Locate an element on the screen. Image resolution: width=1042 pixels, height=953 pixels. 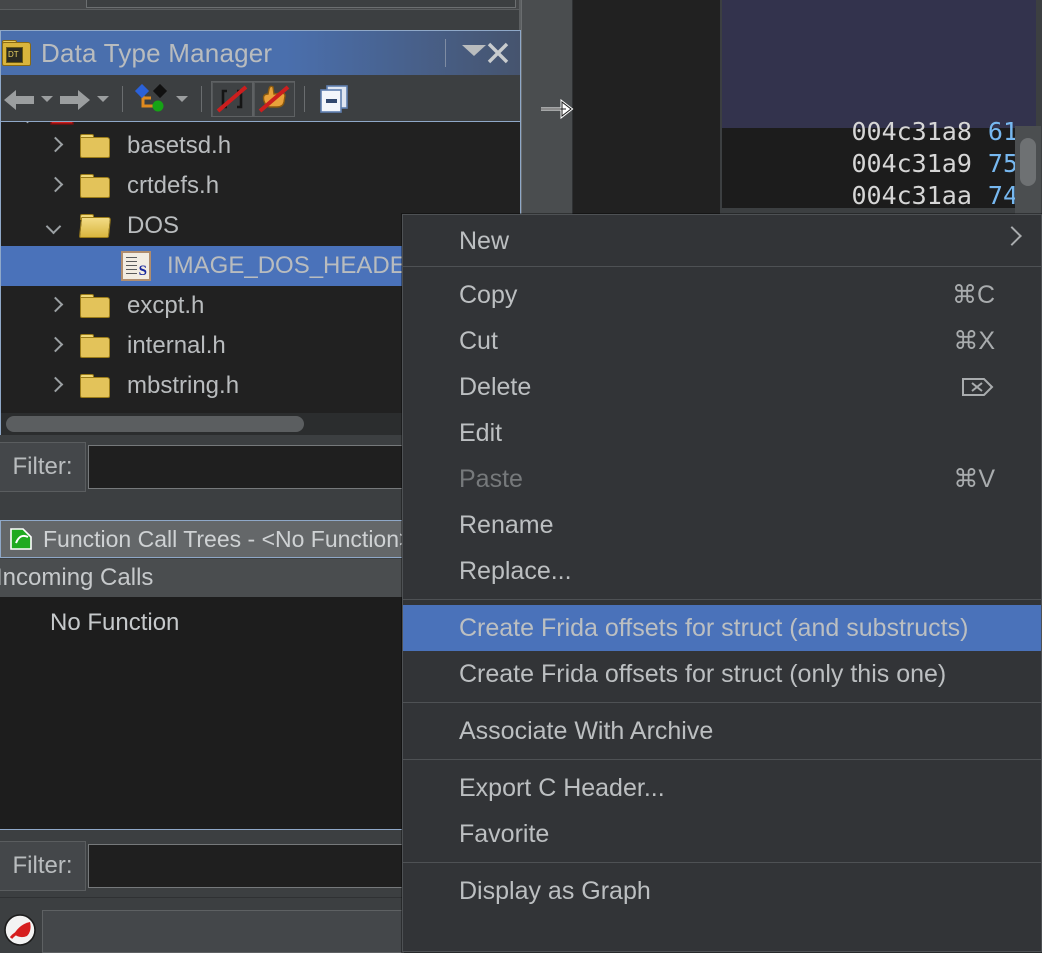
disable-pointer-filter-icon is located at coordinates (274, 98).